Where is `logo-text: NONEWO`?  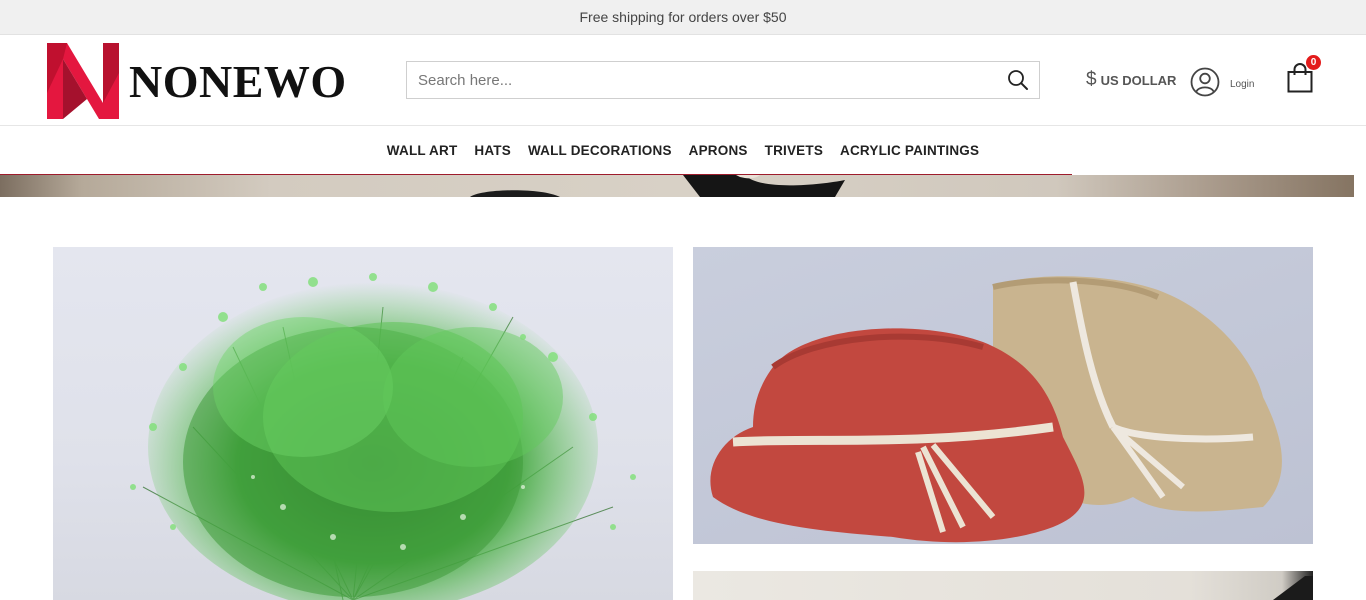 logo-text: NONEWO is located at coordinates (238, 81).